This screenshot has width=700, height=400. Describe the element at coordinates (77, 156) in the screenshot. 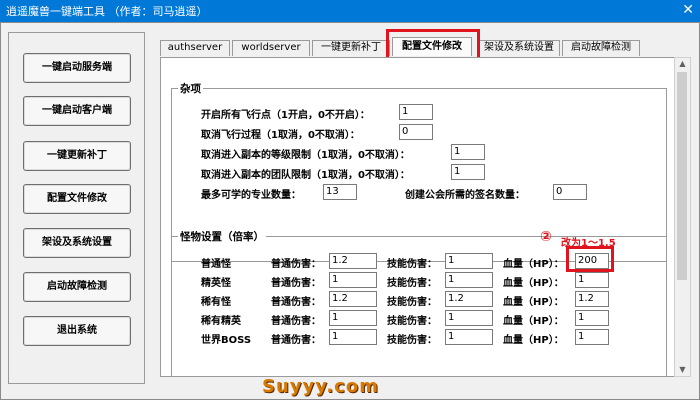

I see `update-patch-button: 一键更新补丁` at that location.